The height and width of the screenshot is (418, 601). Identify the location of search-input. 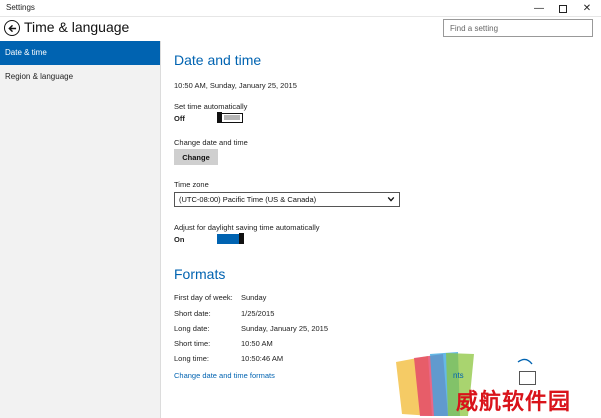
(518, 28).